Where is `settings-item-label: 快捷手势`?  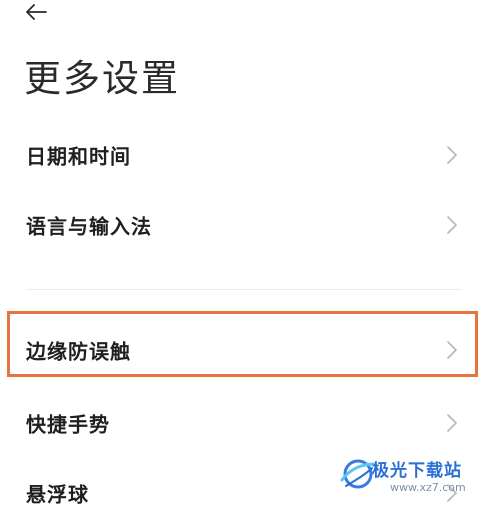 settings-item-label: 快捷手势 is located at coordinates (68, 424).